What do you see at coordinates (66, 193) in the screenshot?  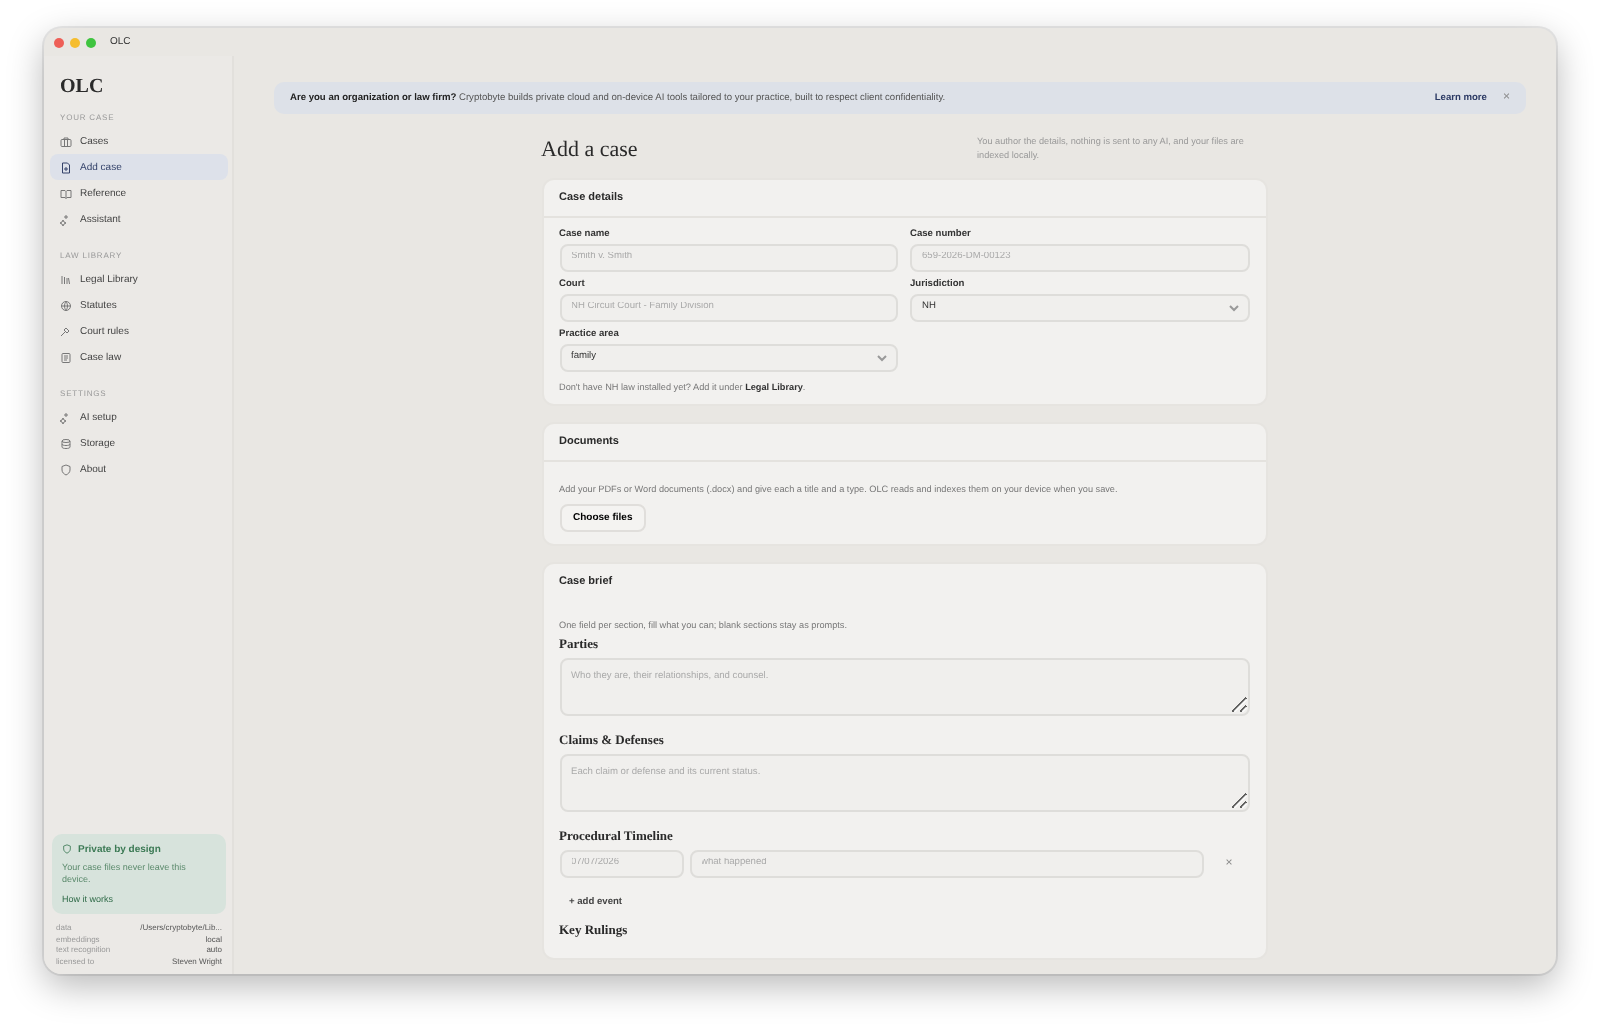 I see `book-icon` at bounding box center [66, 193].